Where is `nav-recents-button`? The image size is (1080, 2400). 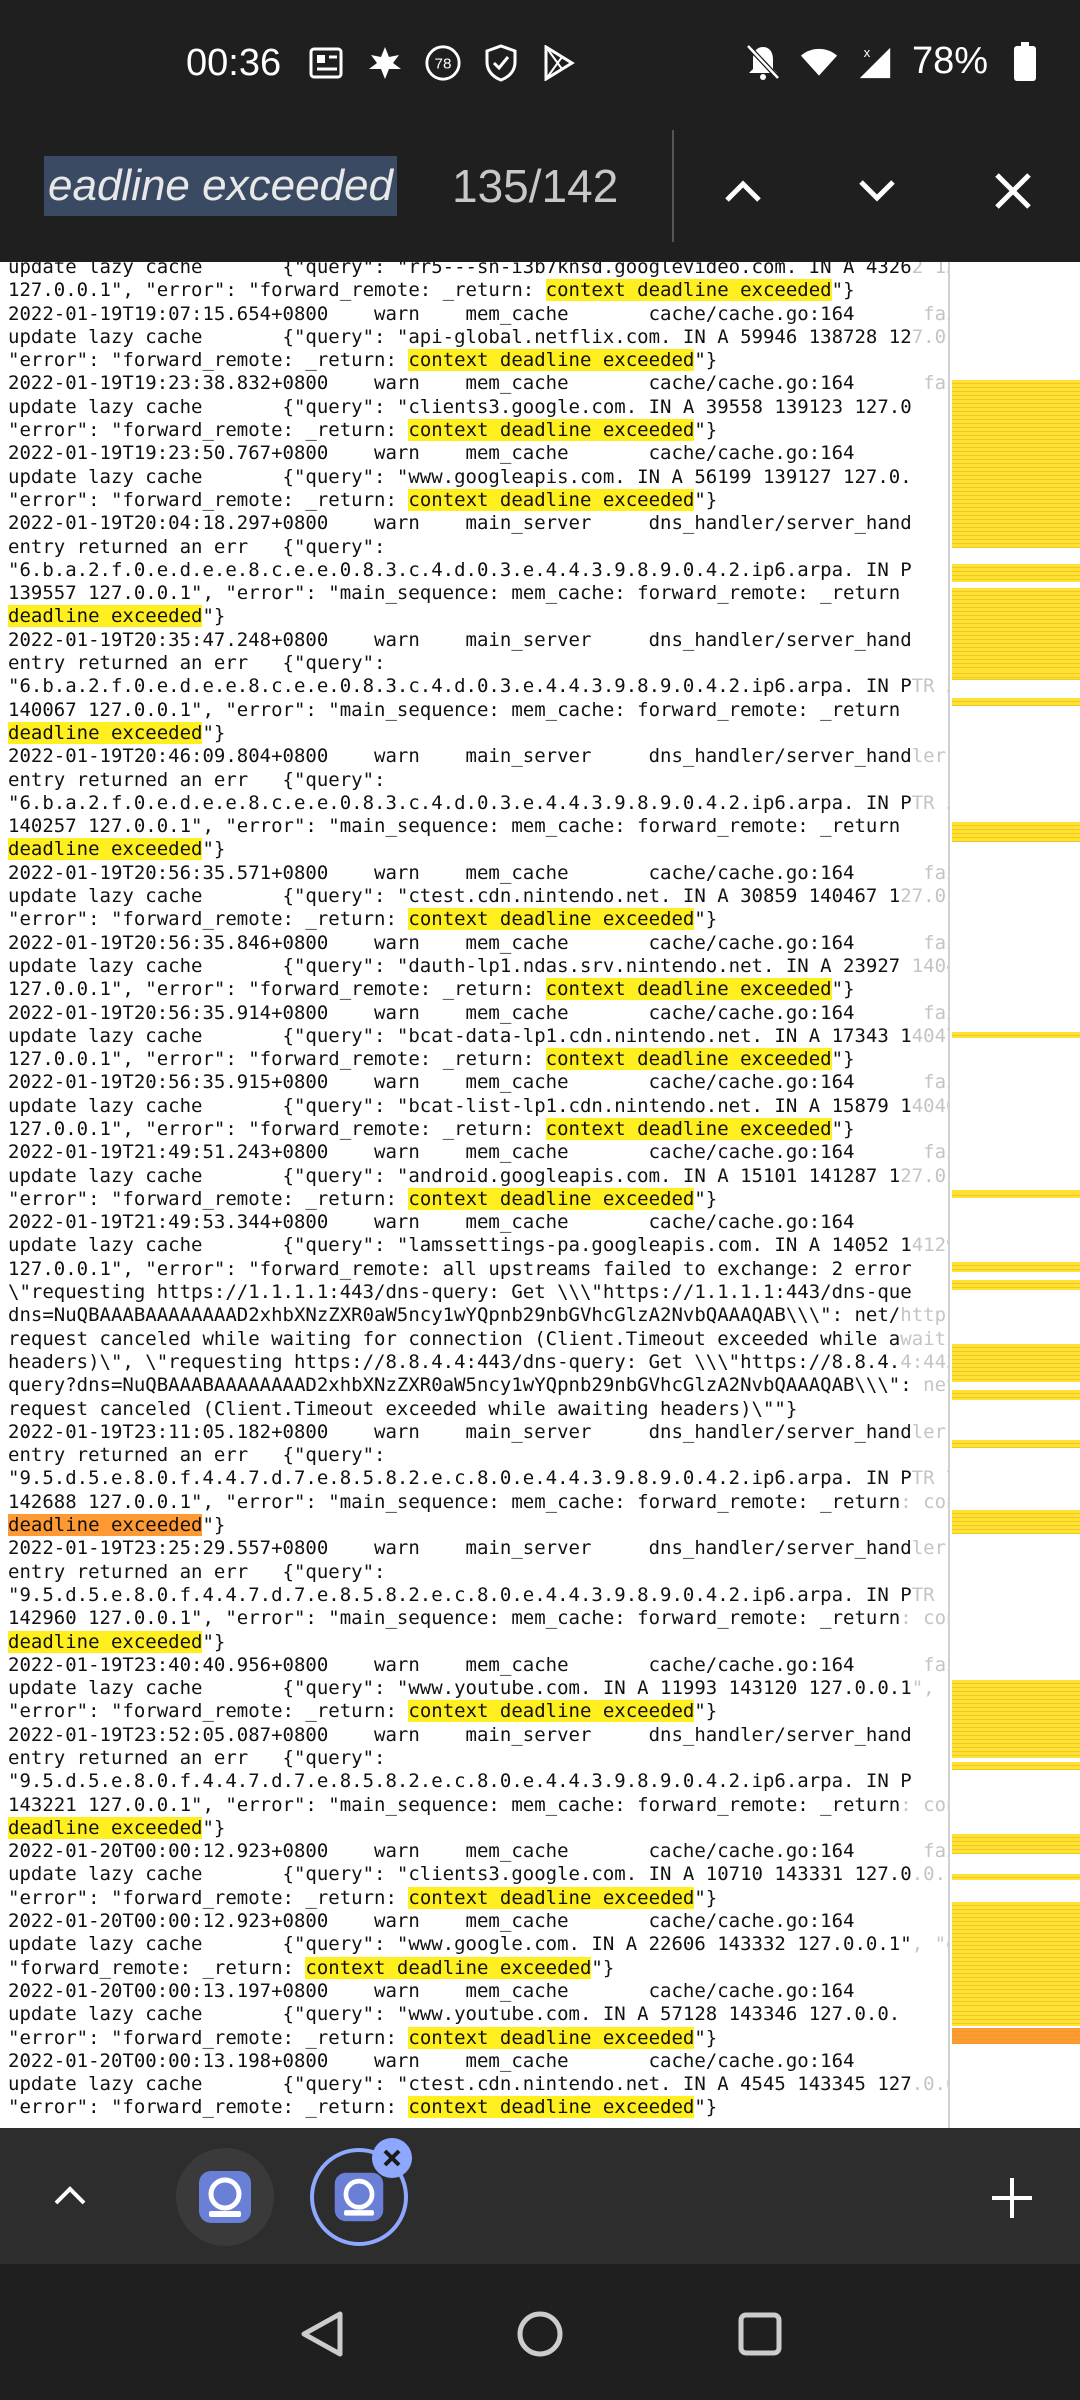
nav-recents-button is located at coordinates (760, 2334).